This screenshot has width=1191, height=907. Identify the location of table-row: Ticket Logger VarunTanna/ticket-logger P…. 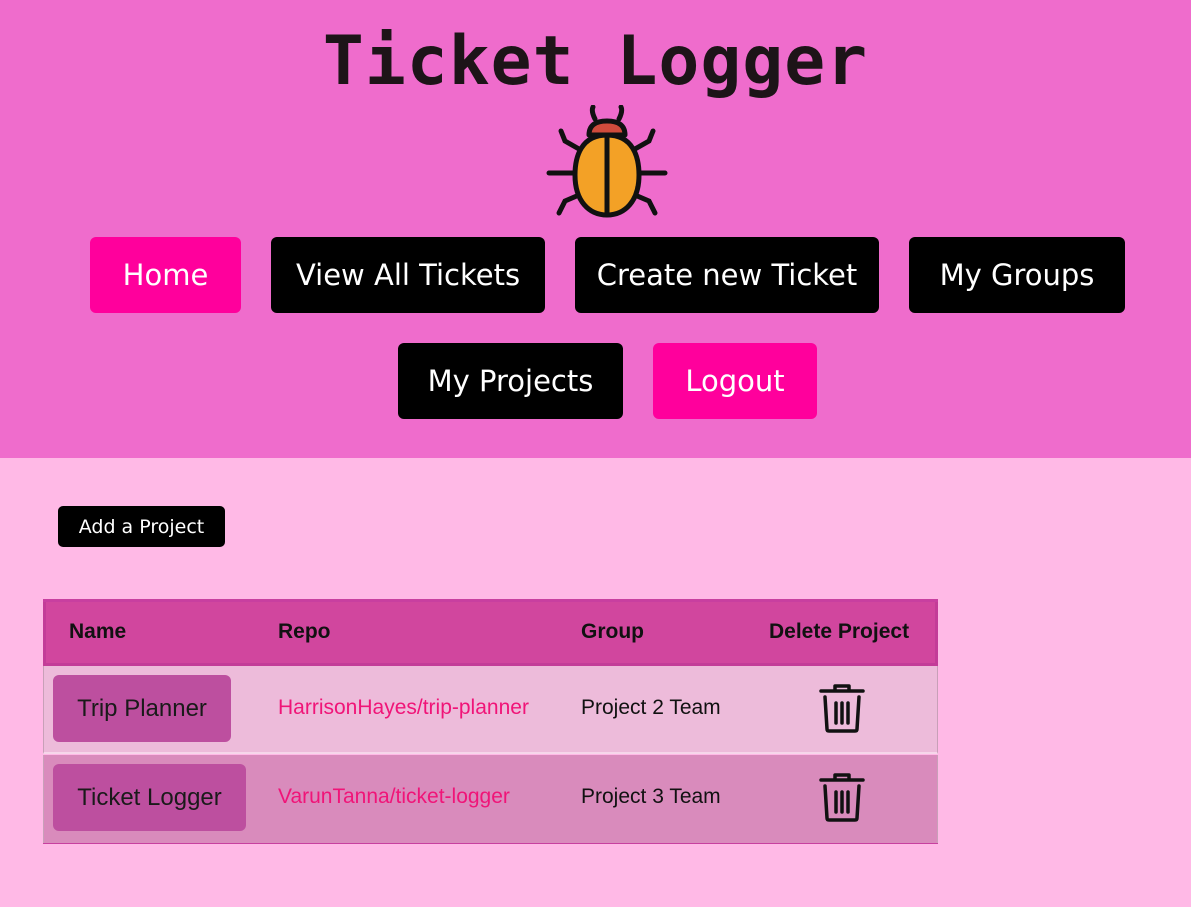
(490, 799).